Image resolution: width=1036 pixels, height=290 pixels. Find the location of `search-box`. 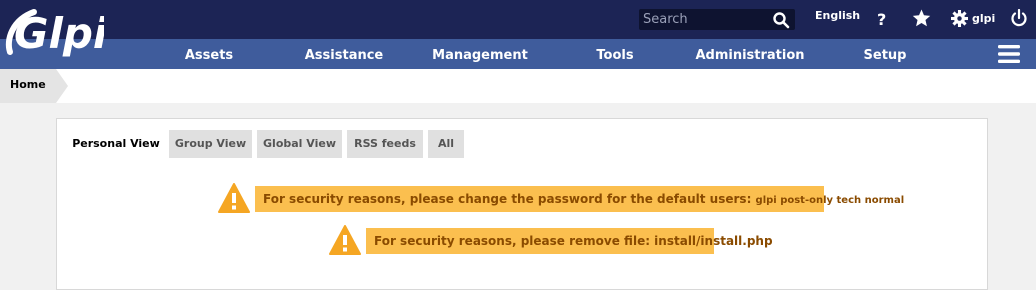

search-box is located at coordinates (717, 19).